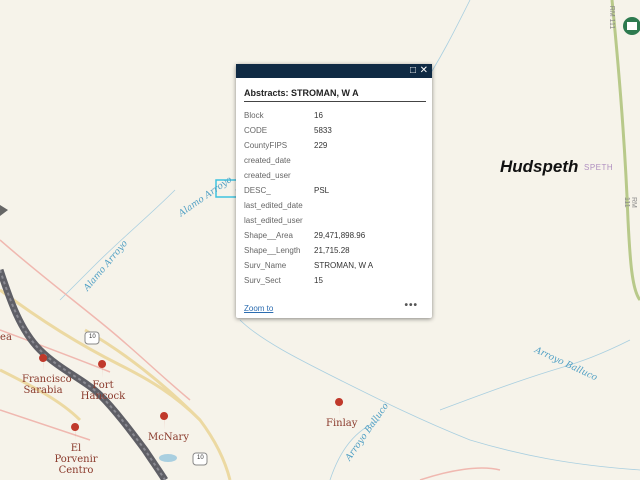 This screenshot has width=640, height=480. I want to click on popup-title: Abstracts: STROMAN, W A, so click(301, 93).